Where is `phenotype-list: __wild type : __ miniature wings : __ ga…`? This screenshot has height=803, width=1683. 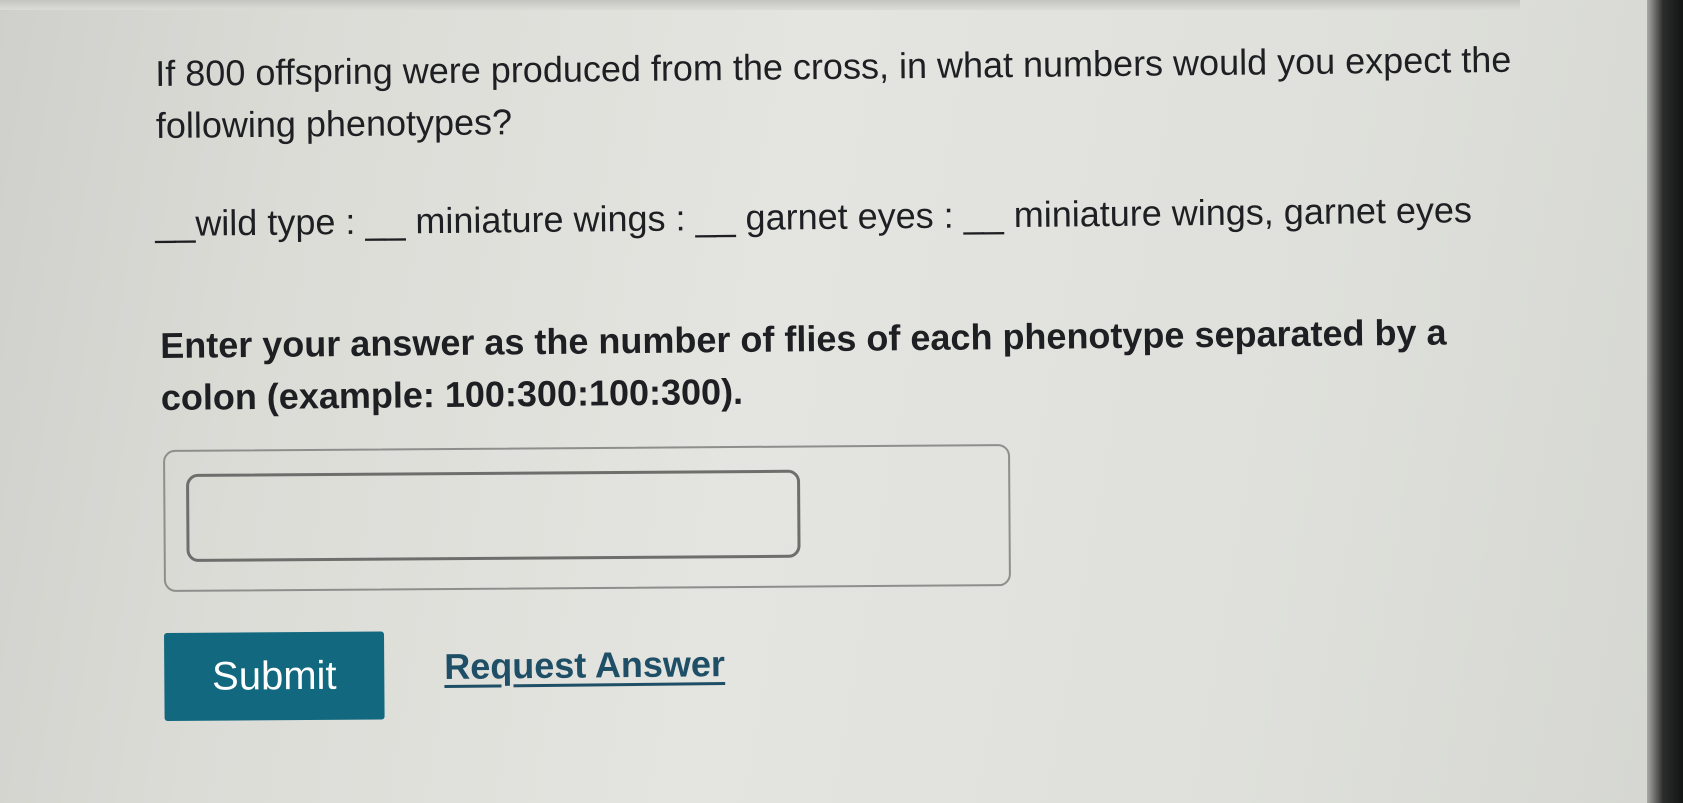 phenotype-list: __wild type : __ miniature wings : __ ga… is located at coordinates (814, 216).